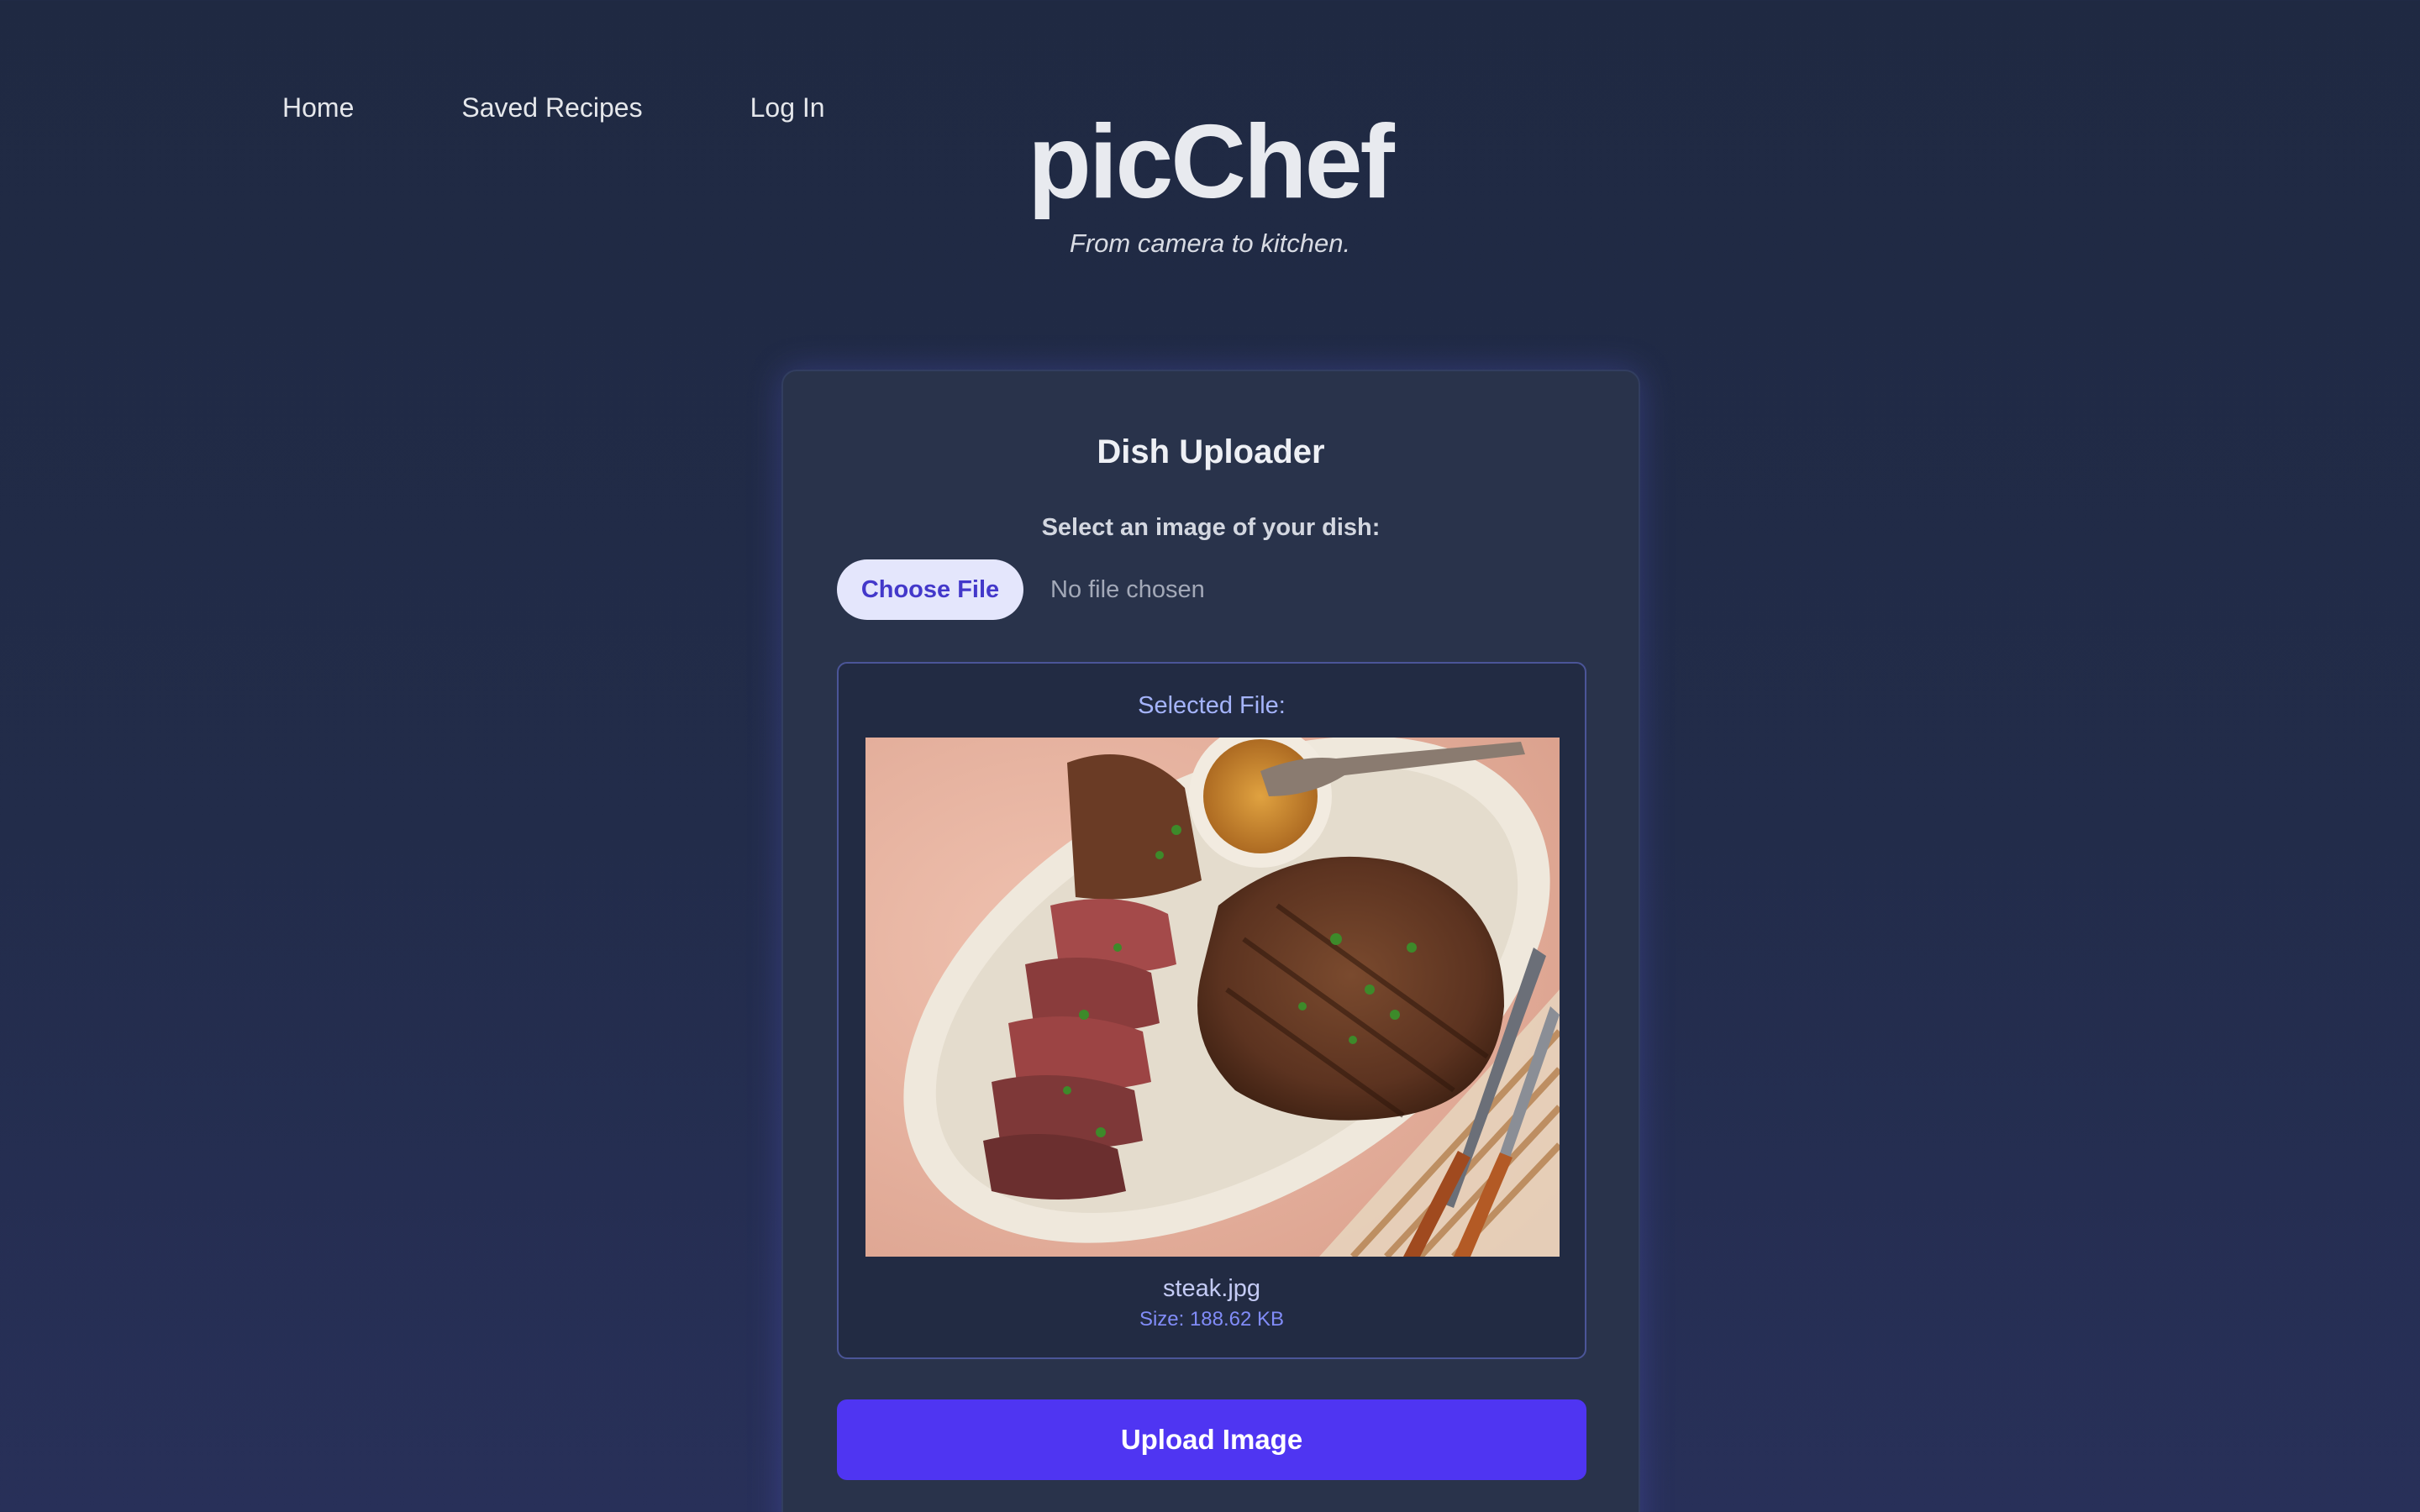 This screenshot has height=1512, width=2420. I want to click on upload-image-button: Upload Image, so click(1211, 1439).